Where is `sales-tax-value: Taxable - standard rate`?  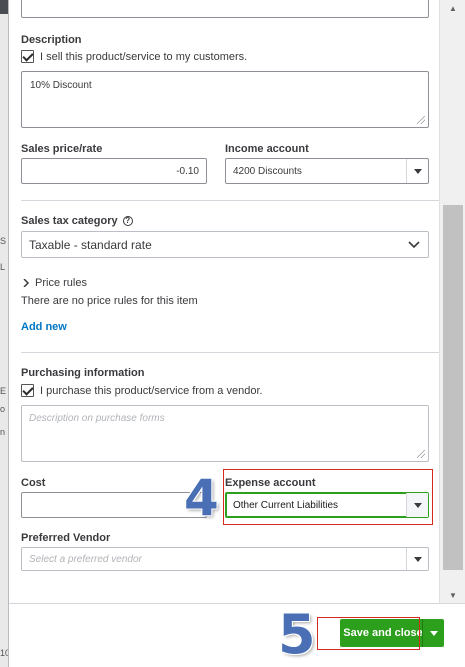
sales-tax-value: Taxable - standard rate is located at coordinates (90, 245).